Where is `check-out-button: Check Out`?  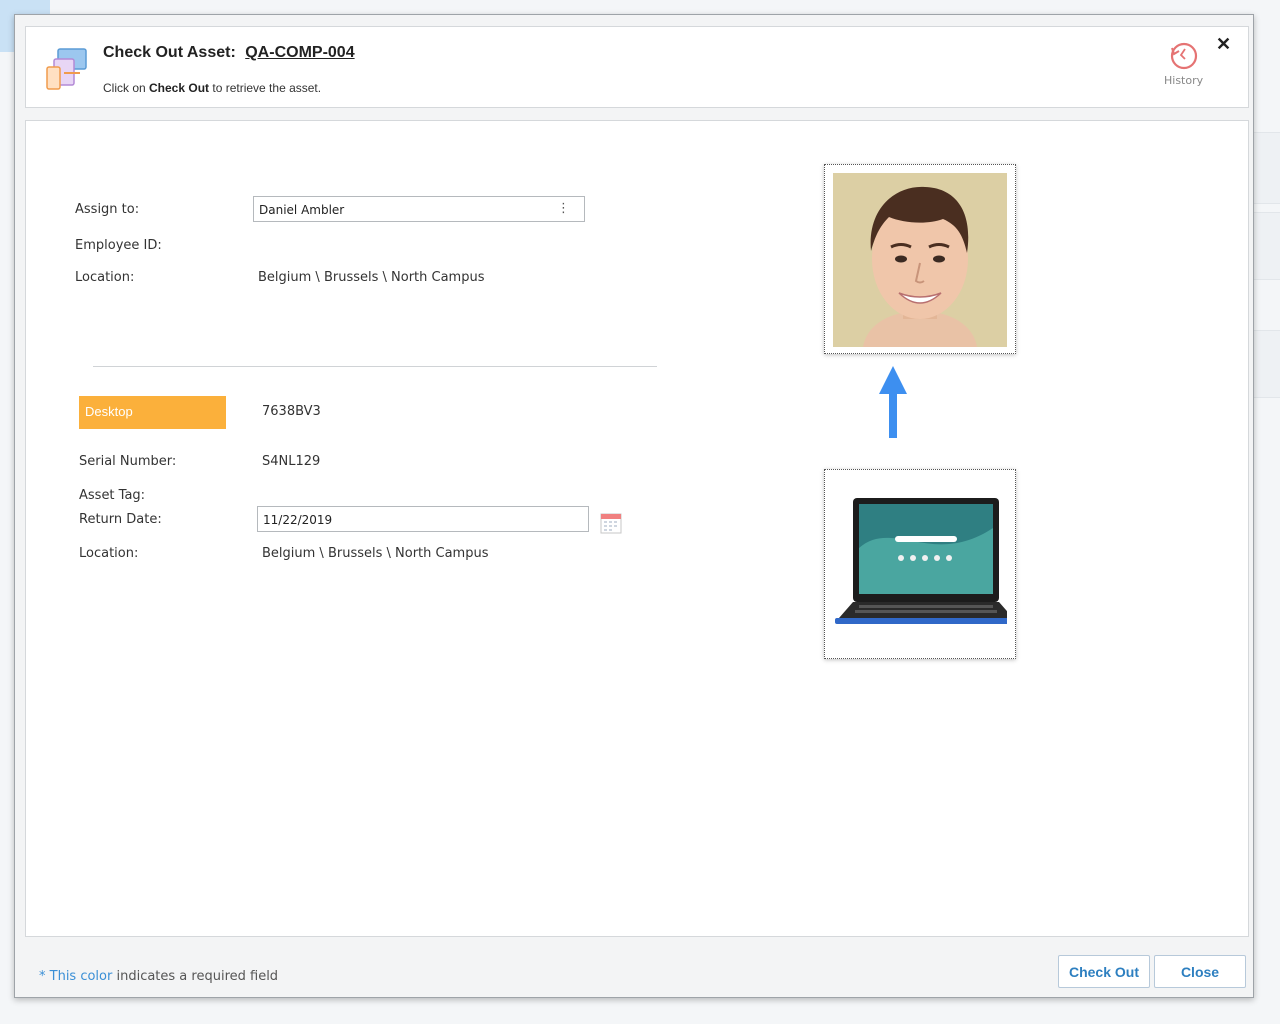 check-out-button: Check Out is located at coordinates (1104, 971).